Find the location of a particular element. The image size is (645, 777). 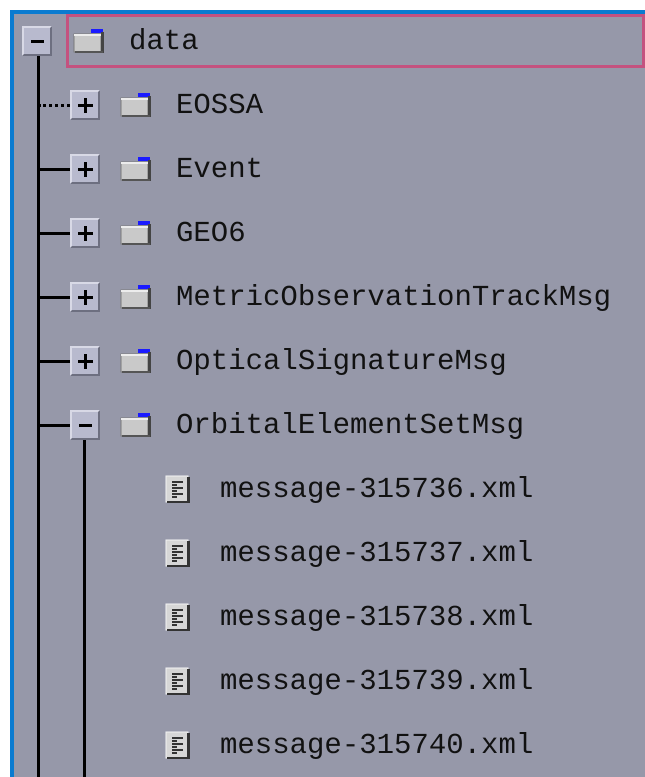

file-name: message-315736.xml is located at coordinates (377, 489).